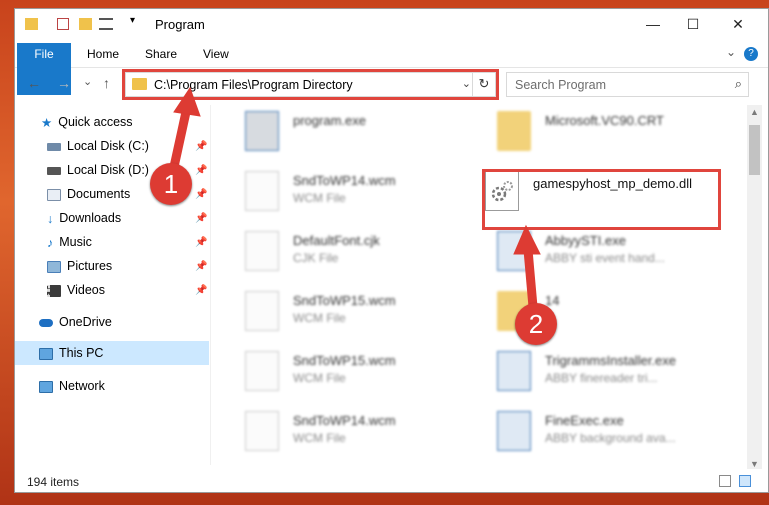 Image resolution: width=769 pixels, height=505 pixels. What do you see at coordinates (171, 184) in the screenshot?
I see `step-1-badge: 1` at bounding box center [171, 184].